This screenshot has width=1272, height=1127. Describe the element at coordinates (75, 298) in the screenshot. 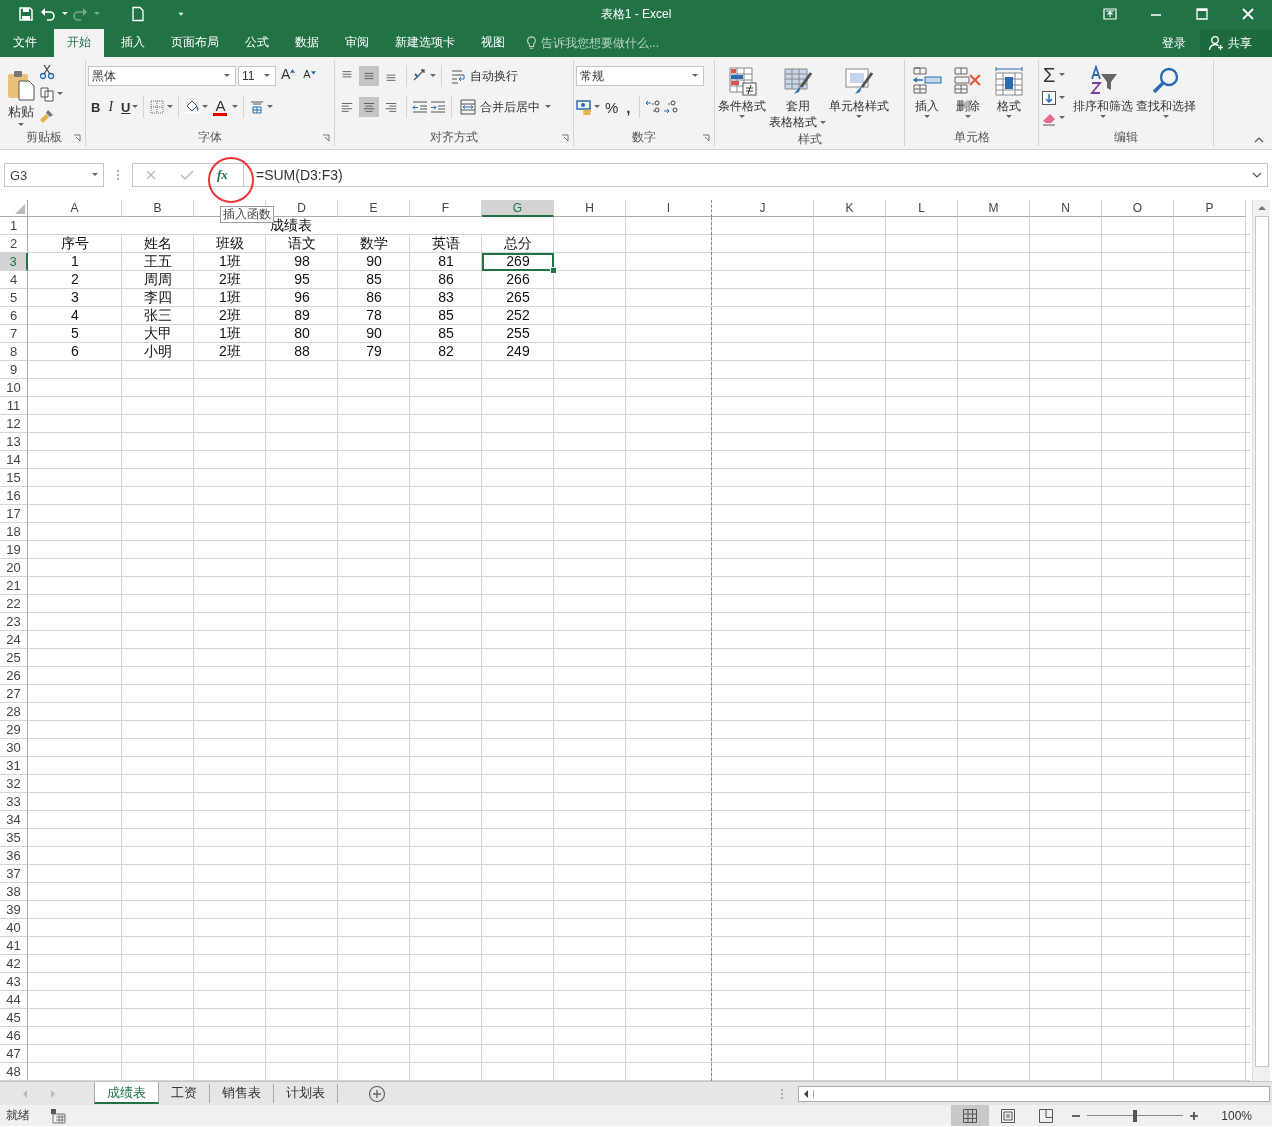

I see `table-cell-text: 3` at that location.